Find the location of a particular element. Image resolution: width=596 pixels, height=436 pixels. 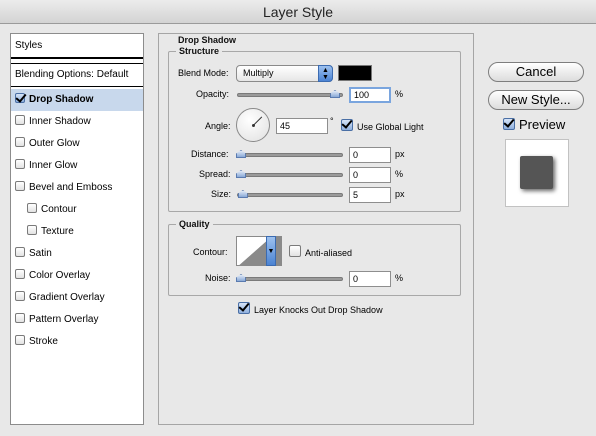

style-item-label: Color Overlay is located at coordinates (60, 275).